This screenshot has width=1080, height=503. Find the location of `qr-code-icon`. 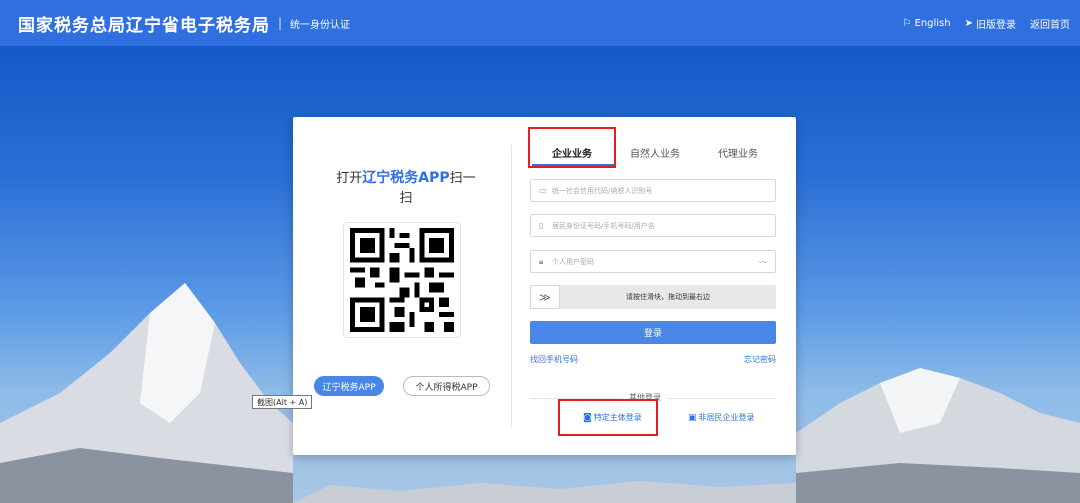

qr-code-icon is located at coordinates (402, 280).